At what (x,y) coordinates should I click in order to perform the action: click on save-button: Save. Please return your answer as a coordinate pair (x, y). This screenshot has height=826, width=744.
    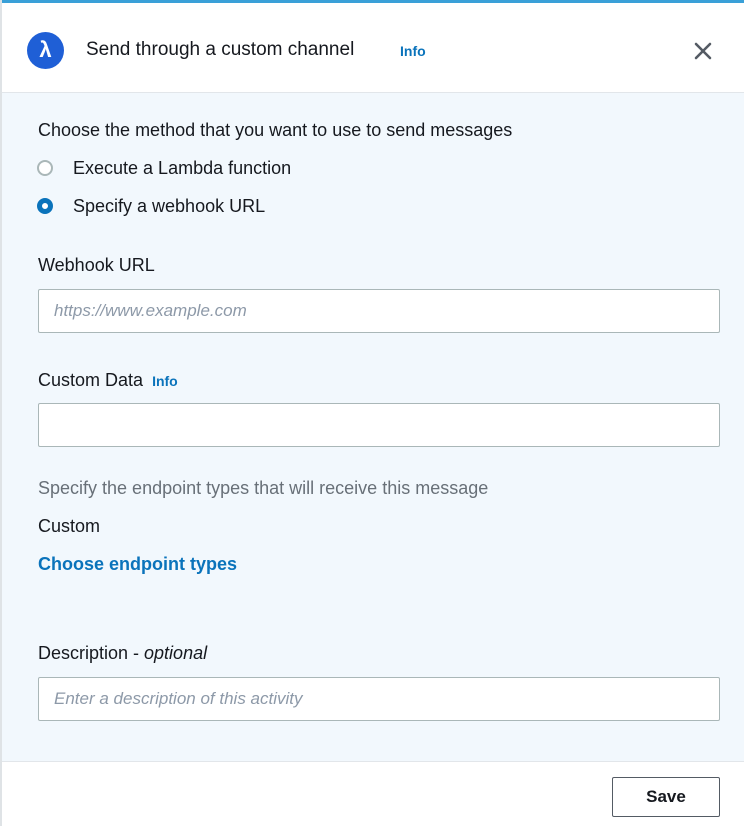
    Looking at the image, I should click on (666, 797).